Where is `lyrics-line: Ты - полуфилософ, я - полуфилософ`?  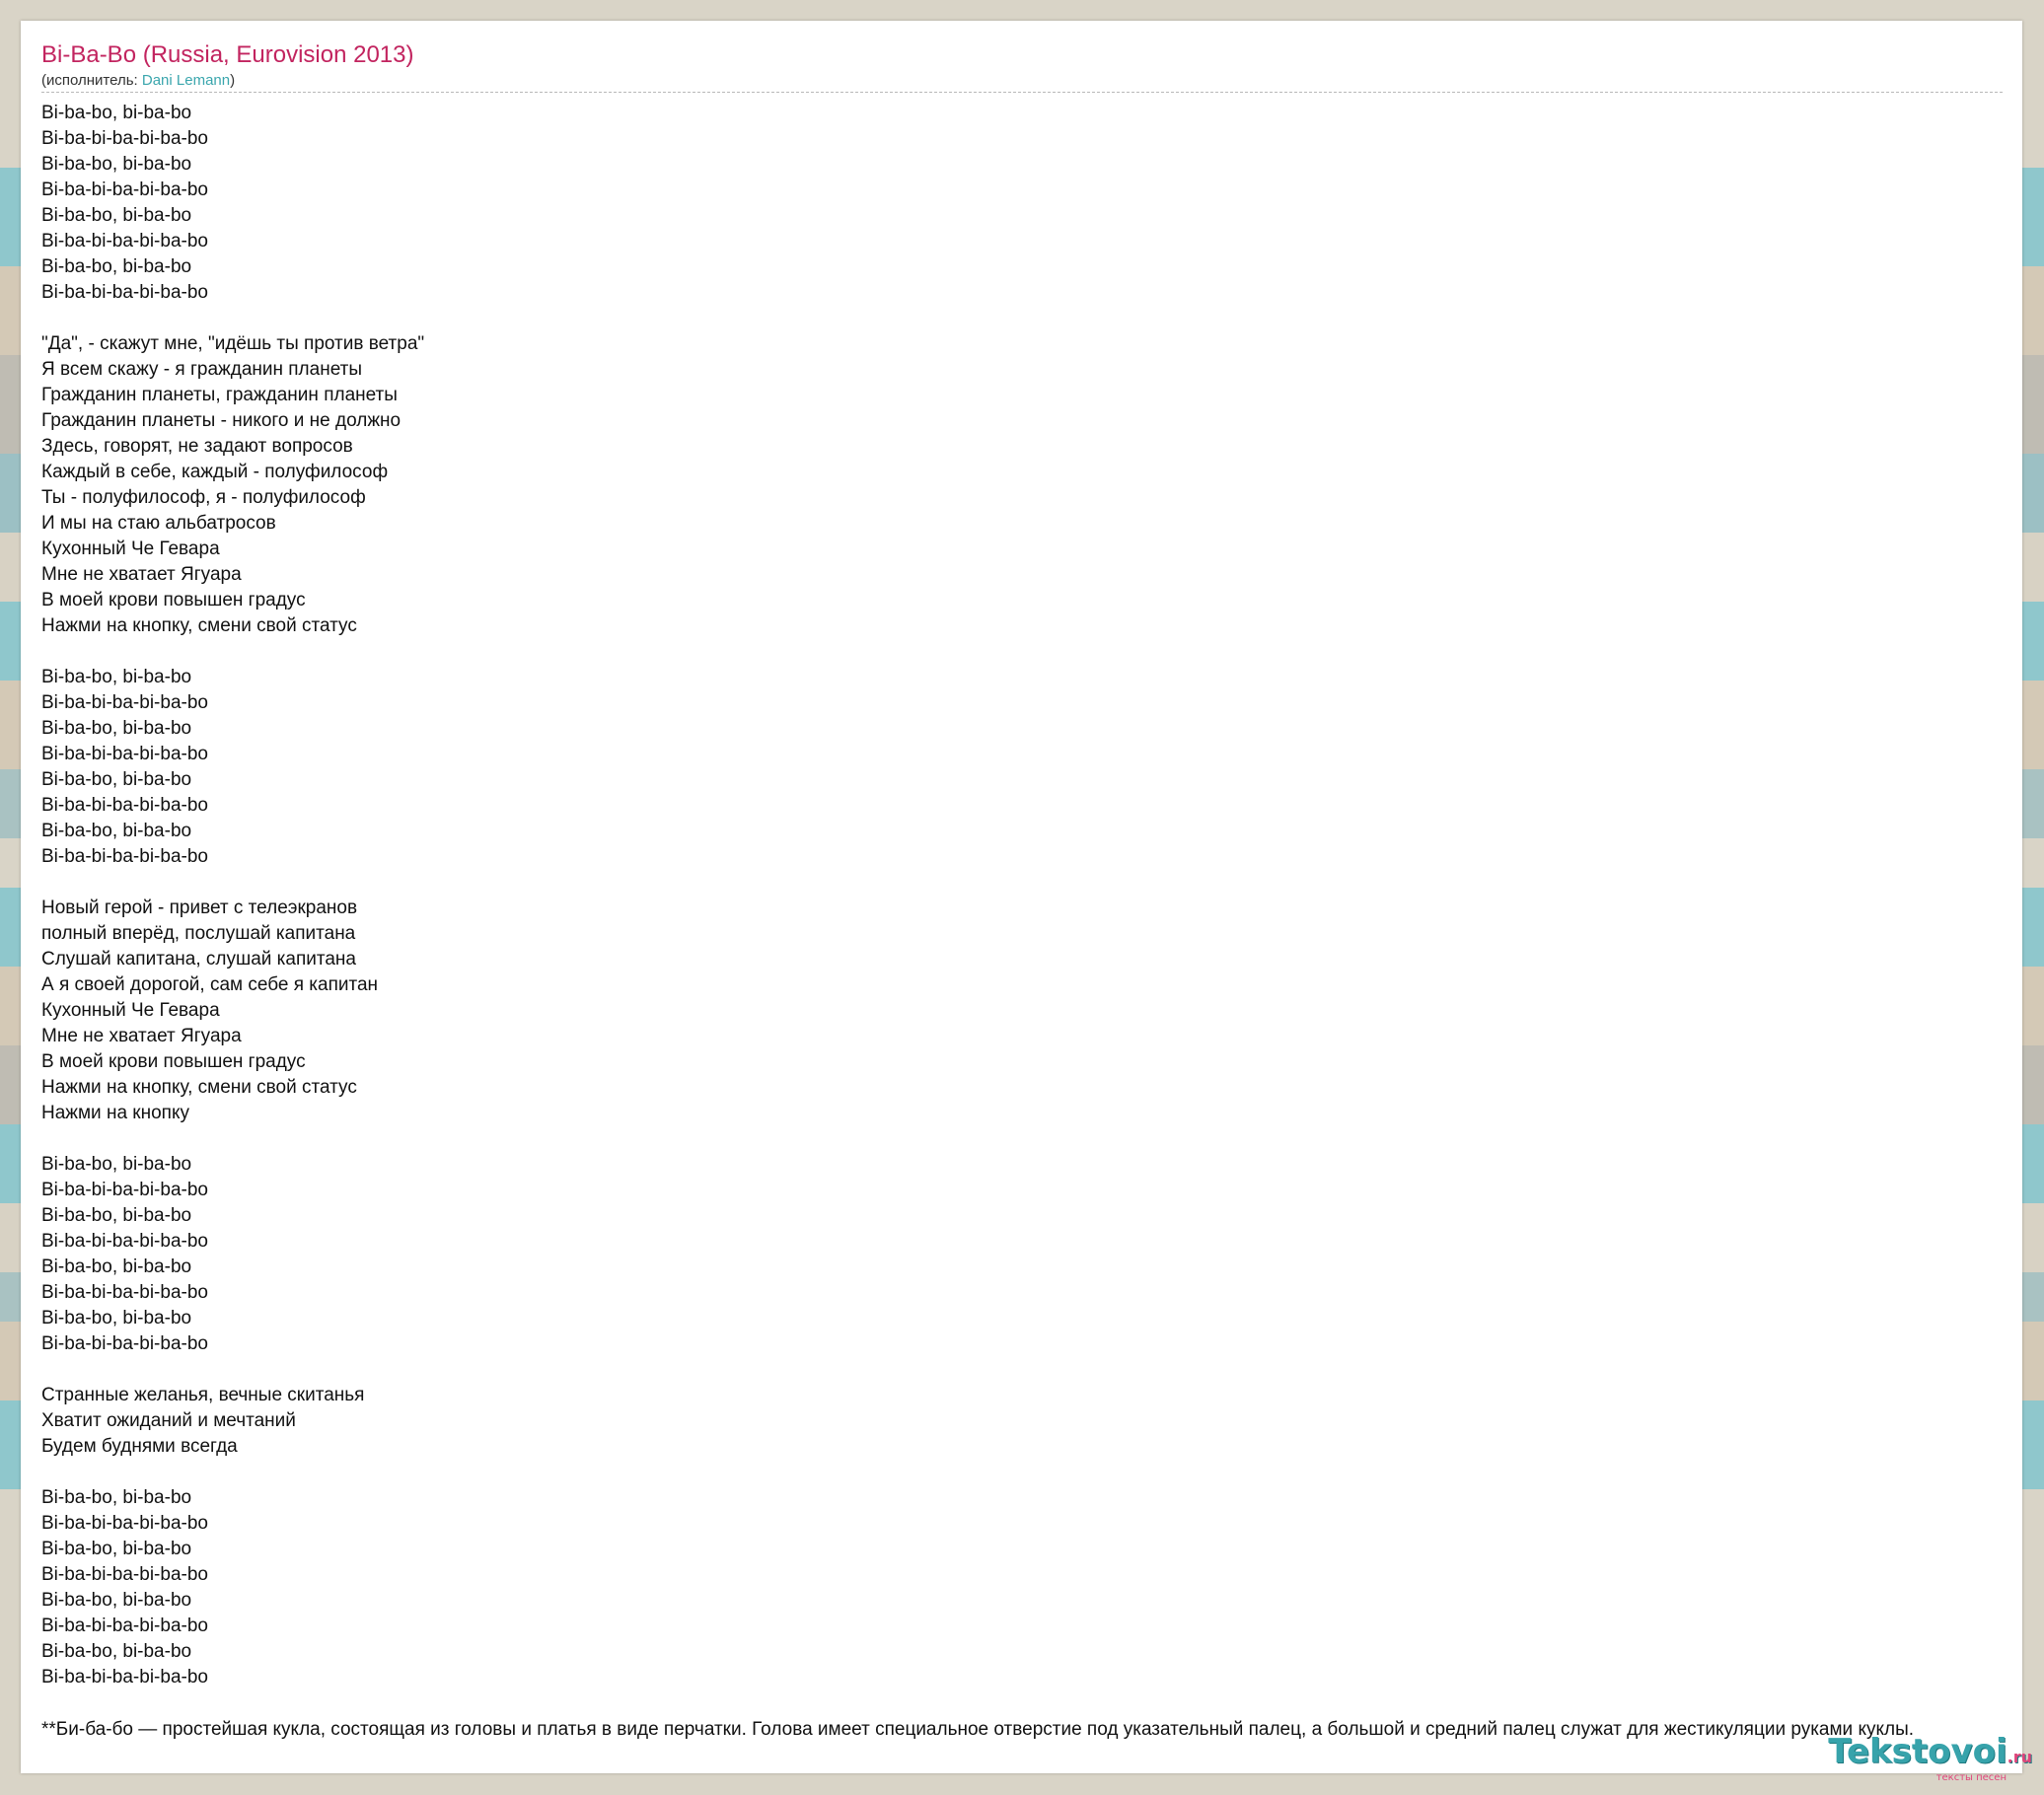
lyrics-line: Ты - полуфилософ, я - полуфилософ is located at coordinates (204, 497).